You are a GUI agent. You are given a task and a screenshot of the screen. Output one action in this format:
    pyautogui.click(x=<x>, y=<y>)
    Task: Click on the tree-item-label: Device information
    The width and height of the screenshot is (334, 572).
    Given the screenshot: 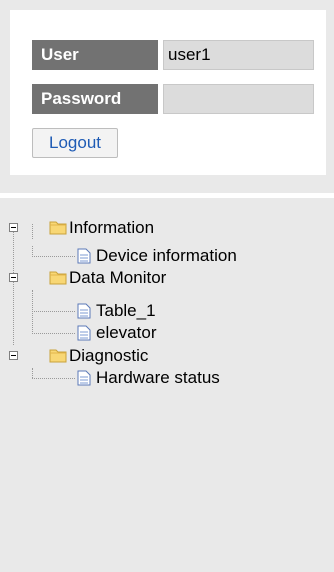 What is the action you would take?
    pyautogui.click(x=166, y=255)
    